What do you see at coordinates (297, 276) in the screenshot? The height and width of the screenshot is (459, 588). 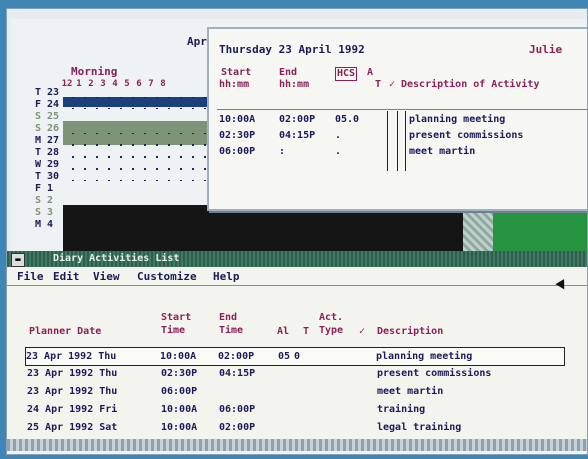 I see `menu-bar: File Edit View Customize Help` at bounding box center [297, 276].